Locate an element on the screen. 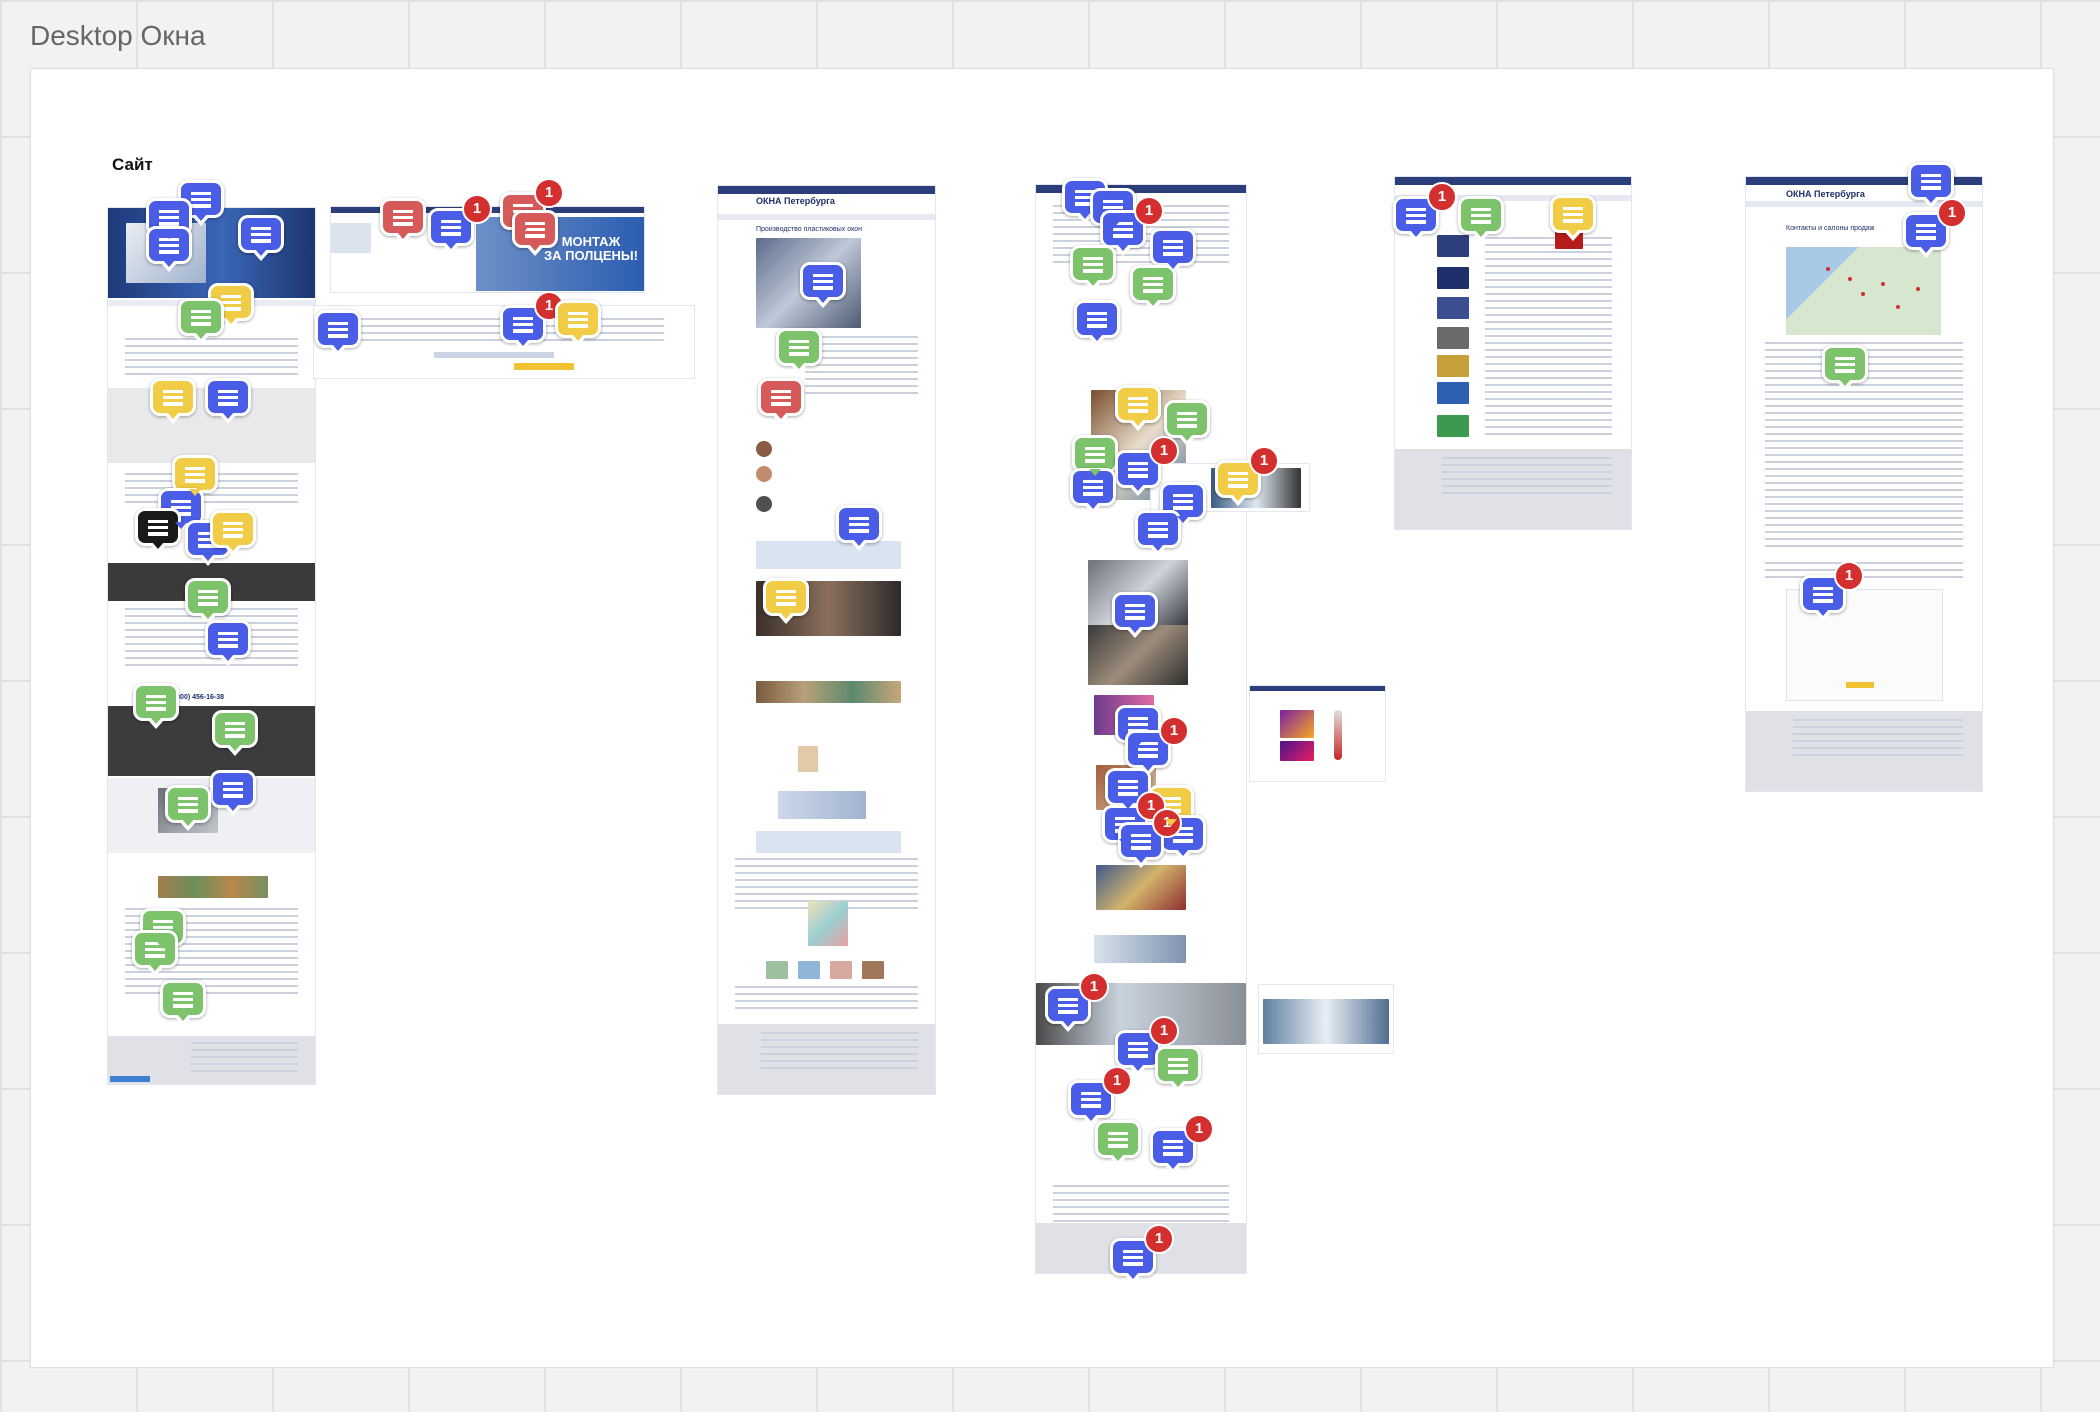  page-screenshot-contacts: ОКНА Петербурга Контакты и салоны продаж is located at coordinates (1864, 484).